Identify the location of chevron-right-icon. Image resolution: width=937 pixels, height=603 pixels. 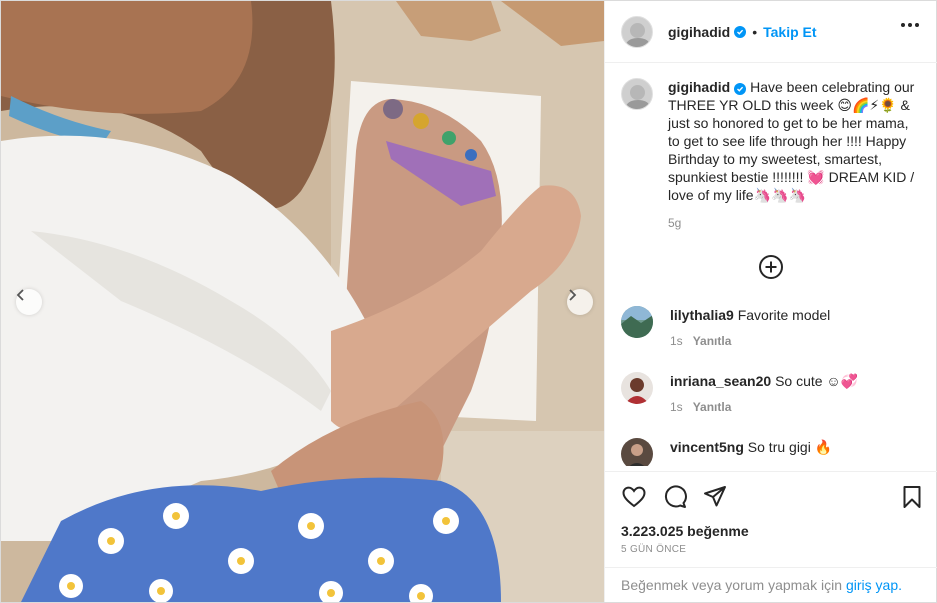
(573, 295).